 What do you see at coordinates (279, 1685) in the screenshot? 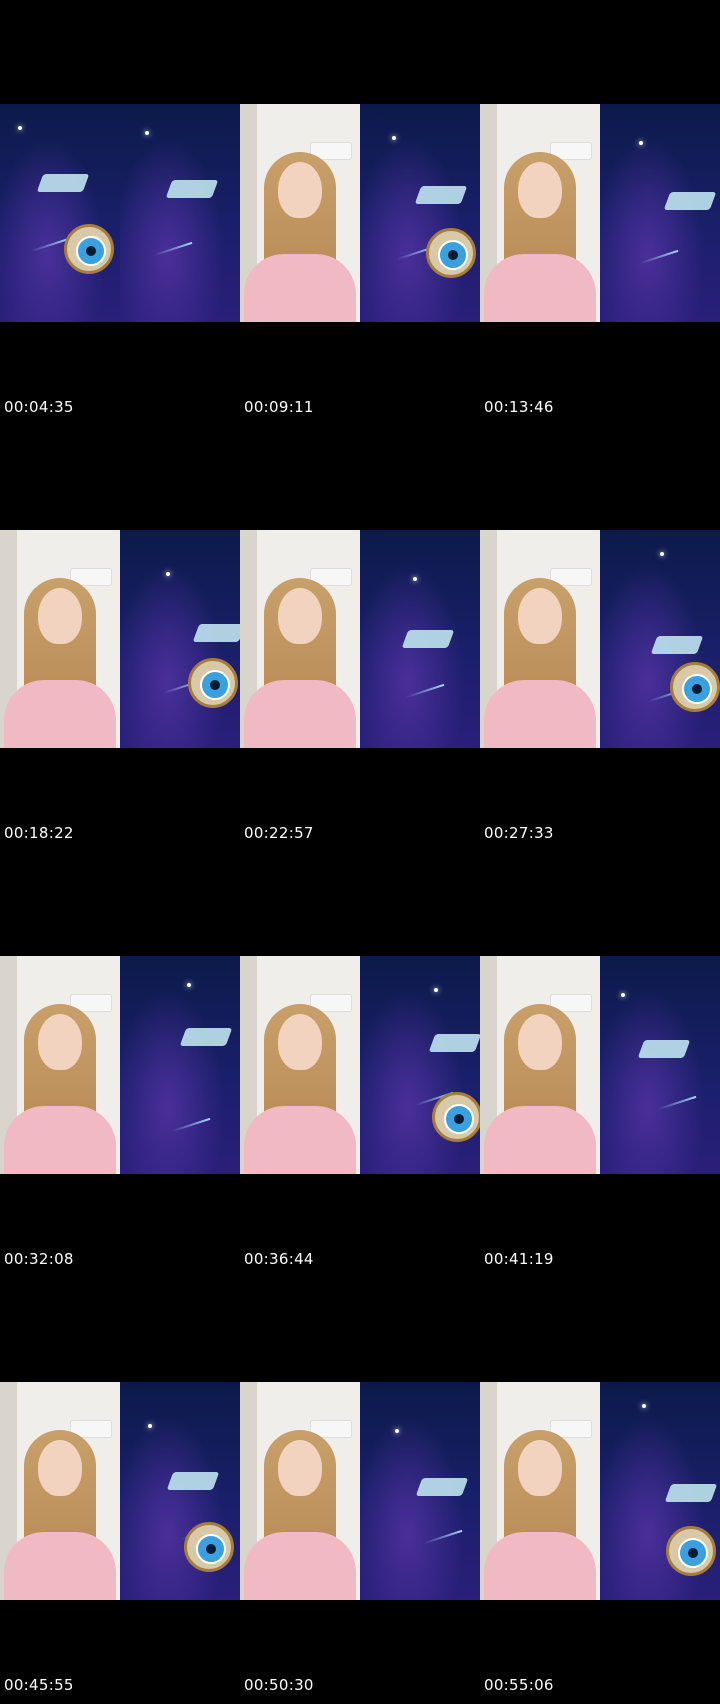
I see `frame-timestamp: 00:50:30` at bounding box center [279, 1685].